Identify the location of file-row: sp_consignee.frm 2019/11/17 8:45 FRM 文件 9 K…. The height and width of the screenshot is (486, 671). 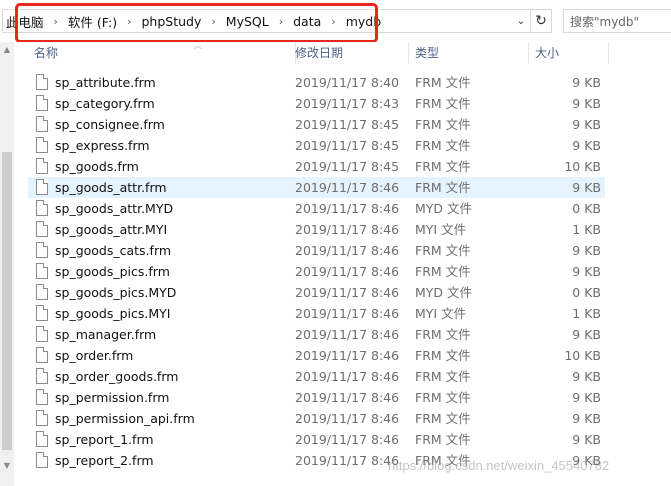
(316, 124).